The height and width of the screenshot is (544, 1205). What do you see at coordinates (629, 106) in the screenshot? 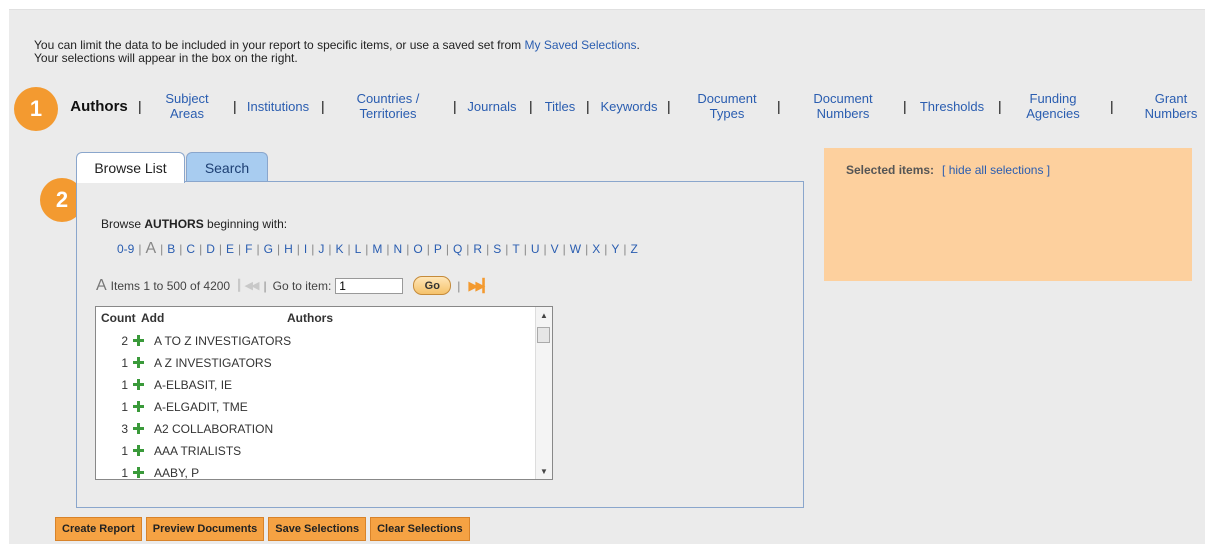
I see `nav-keywords: Keywords` at bounding box center [629, 106].